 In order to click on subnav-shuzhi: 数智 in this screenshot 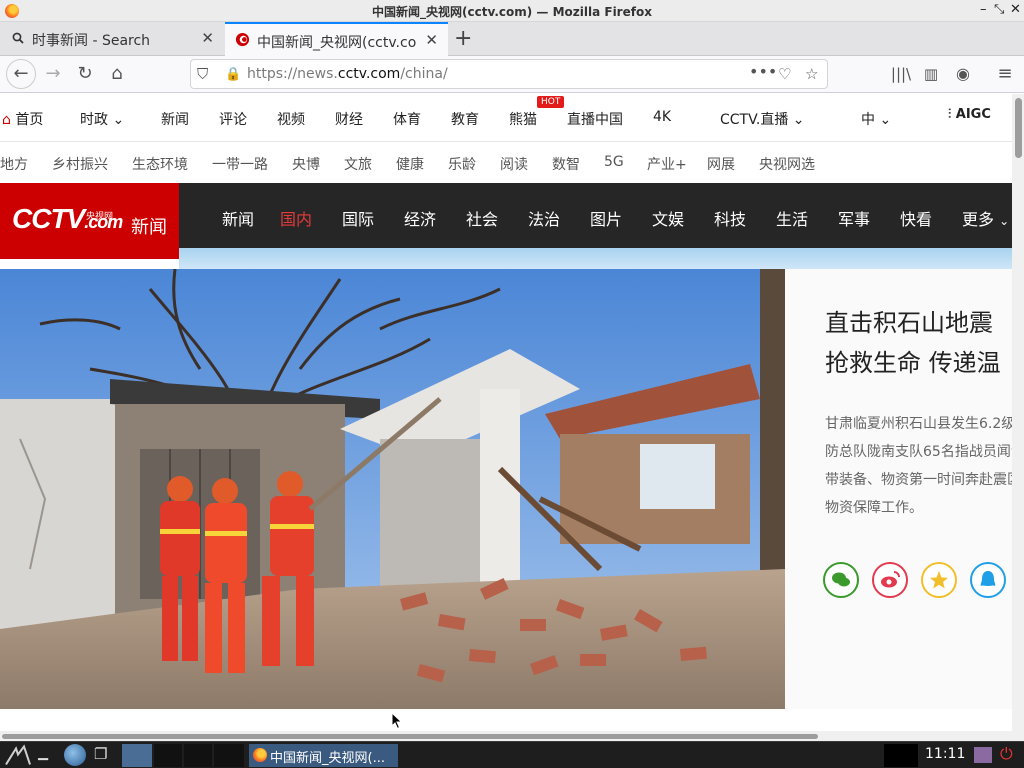, I will do `click(566, 164)`.